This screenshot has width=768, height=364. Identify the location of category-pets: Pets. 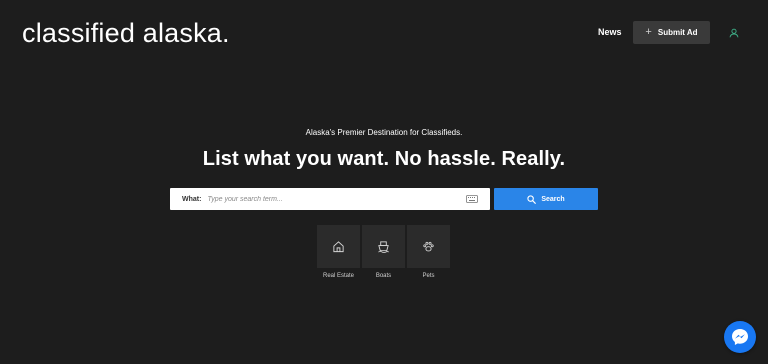
(428, 252).